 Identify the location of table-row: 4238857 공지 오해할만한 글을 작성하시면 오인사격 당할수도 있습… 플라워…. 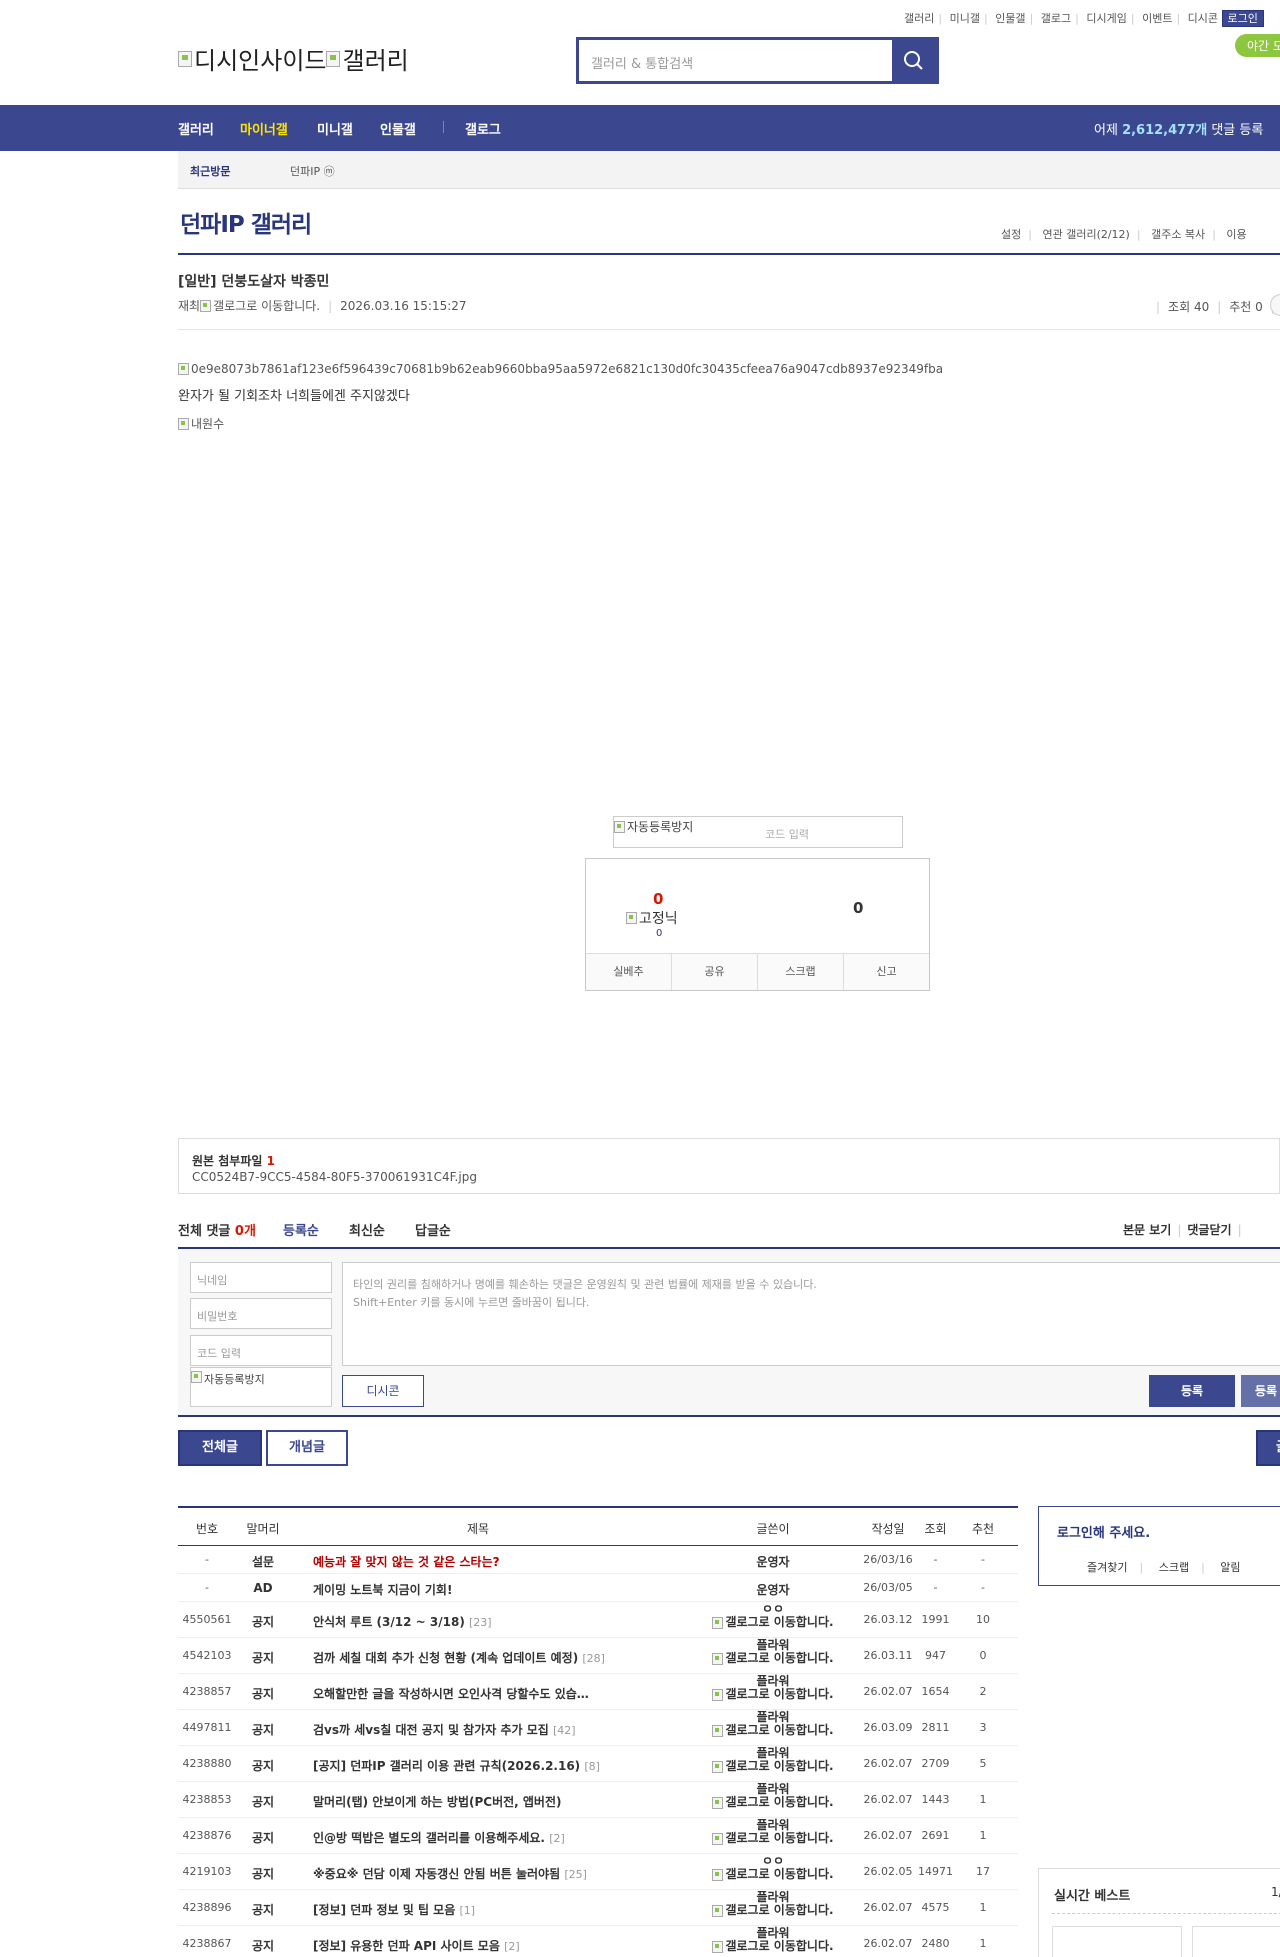
(598, 1692).